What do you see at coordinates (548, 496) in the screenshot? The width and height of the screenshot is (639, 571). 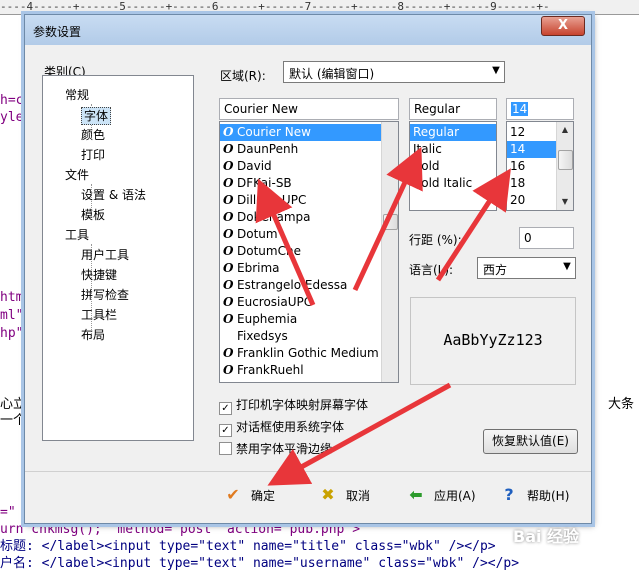 I see `help-label: 帮助(H)` at bounding box center [548, 496].